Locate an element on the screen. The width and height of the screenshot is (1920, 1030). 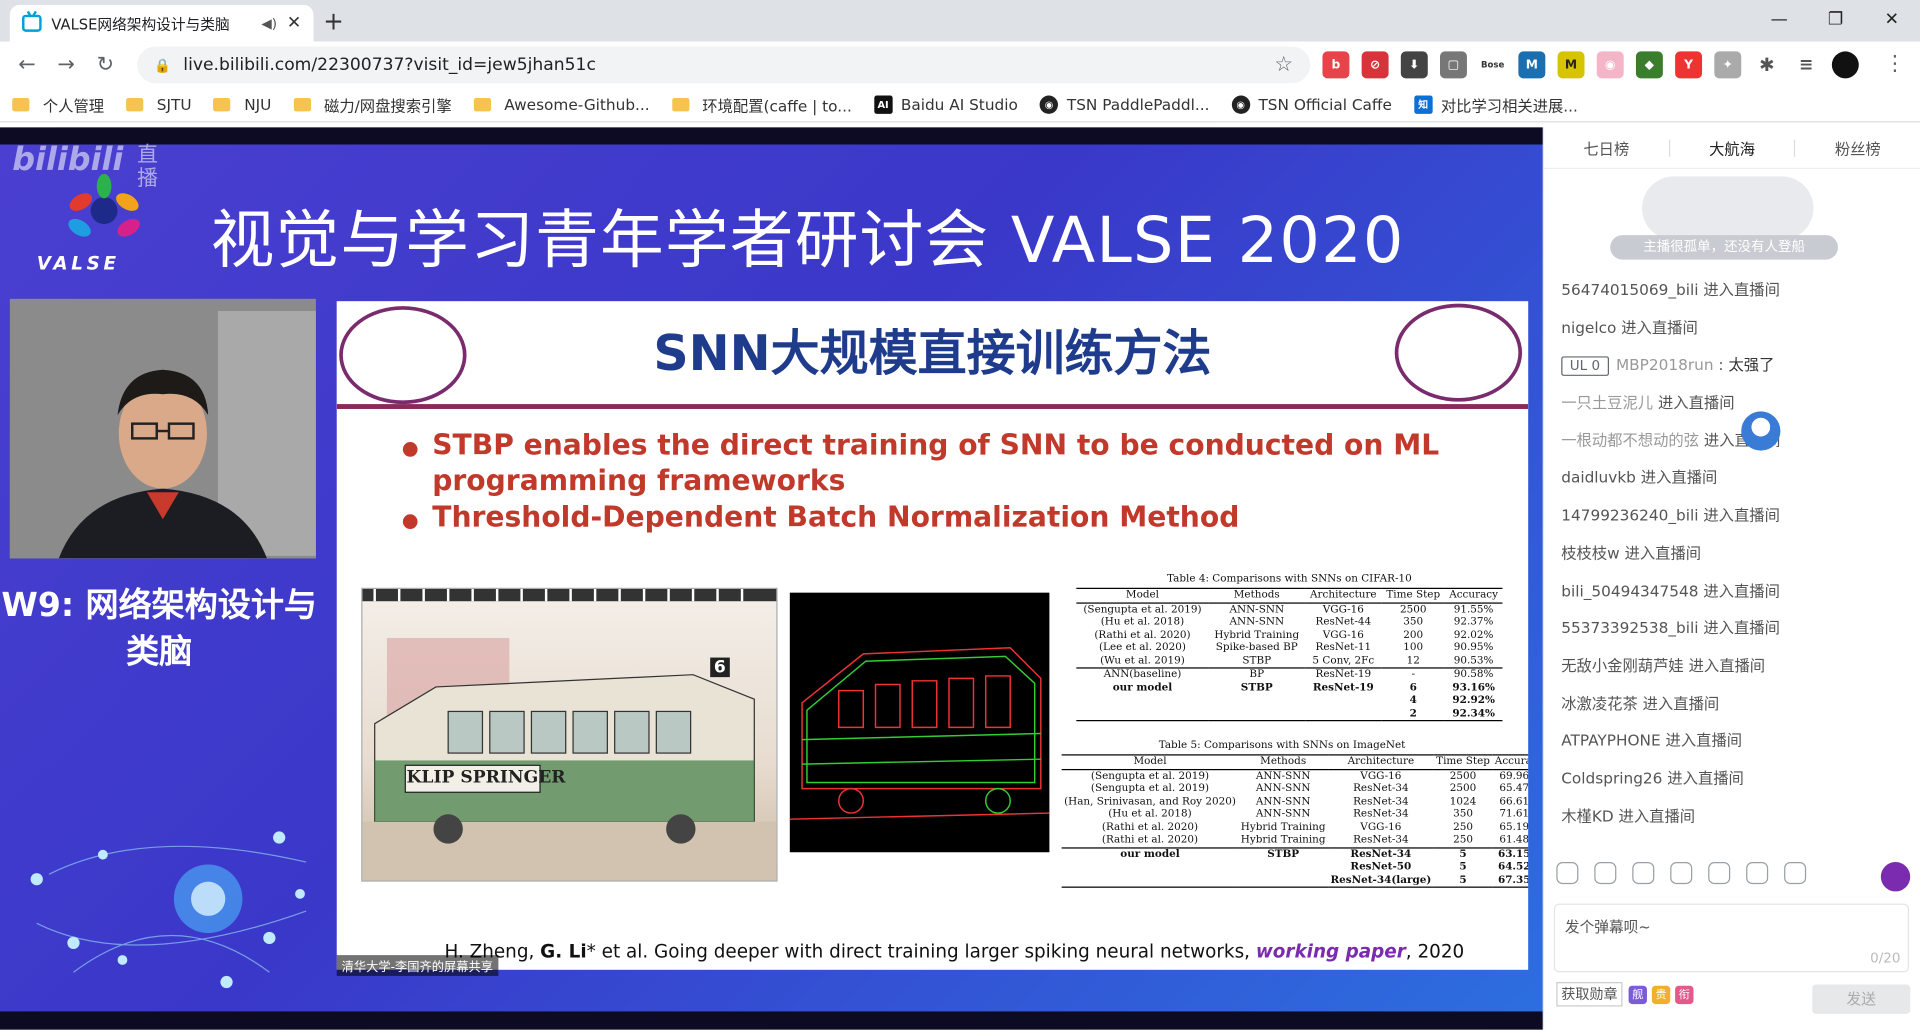
table-cell: 71.61% is located at coordinates (1513, 814).